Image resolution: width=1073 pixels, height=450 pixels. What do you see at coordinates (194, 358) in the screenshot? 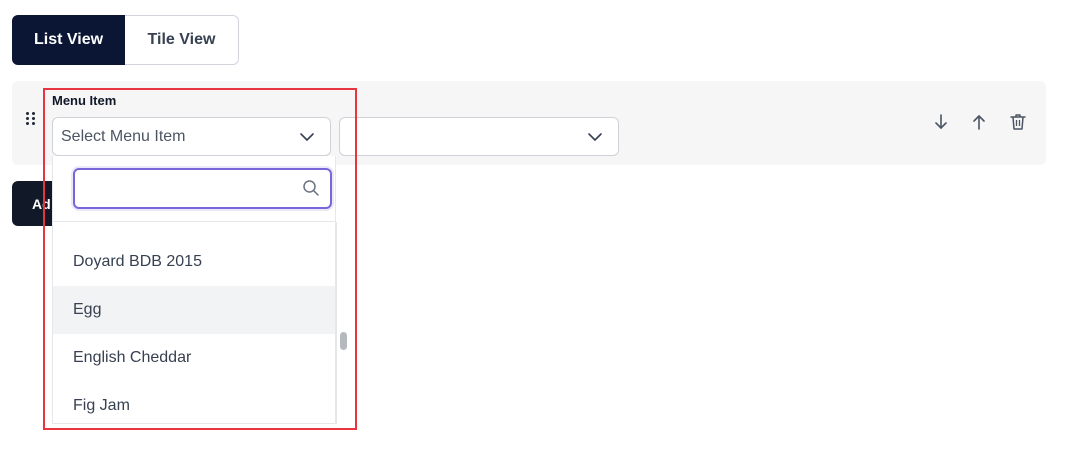
I see `dropdown-option: English Cheddar` at bounding box center [194, 358].